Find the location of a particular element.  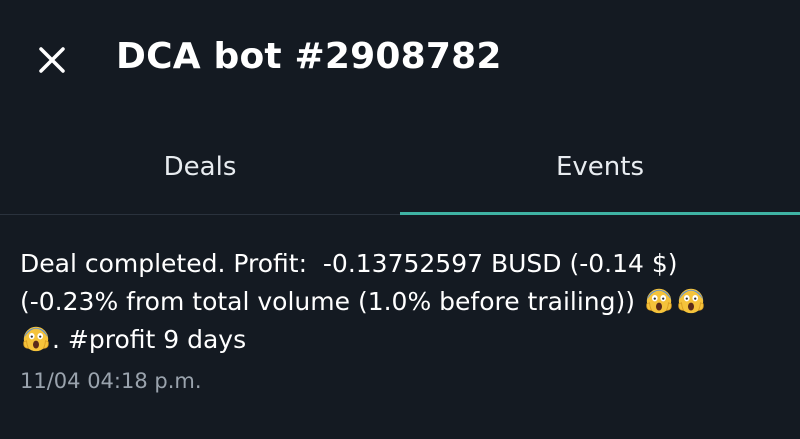

tab-deals: Deals is located at coordinates (200, 167).